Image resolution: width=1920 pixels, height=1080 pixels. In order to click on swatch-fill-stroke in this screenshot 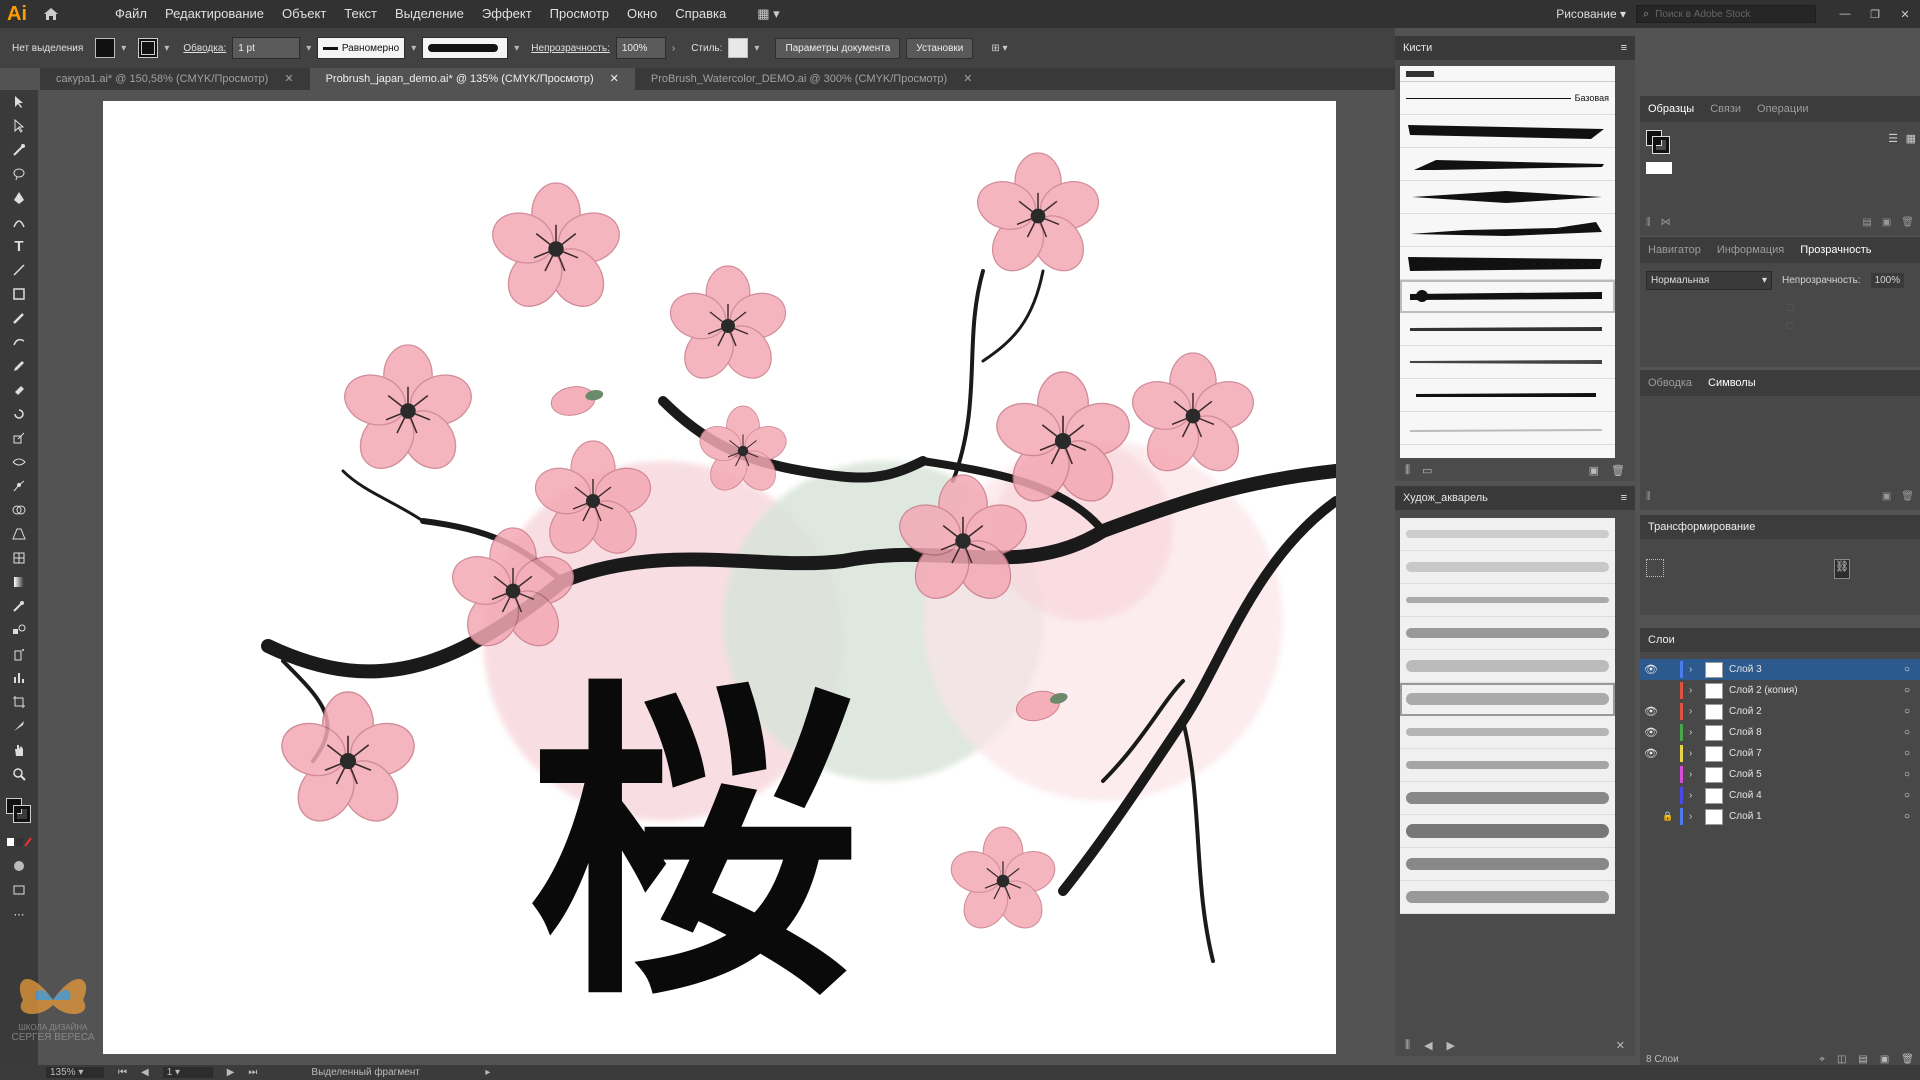, I will do `click(1658, 142)`.